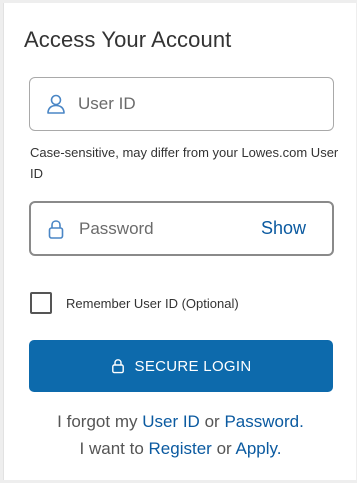 This screenshot has height=483, width=357. What do you see at coordinates (128, 39) in the screenshot?
I see `page-title: Access Your Account` at bounding box center [128, 39].